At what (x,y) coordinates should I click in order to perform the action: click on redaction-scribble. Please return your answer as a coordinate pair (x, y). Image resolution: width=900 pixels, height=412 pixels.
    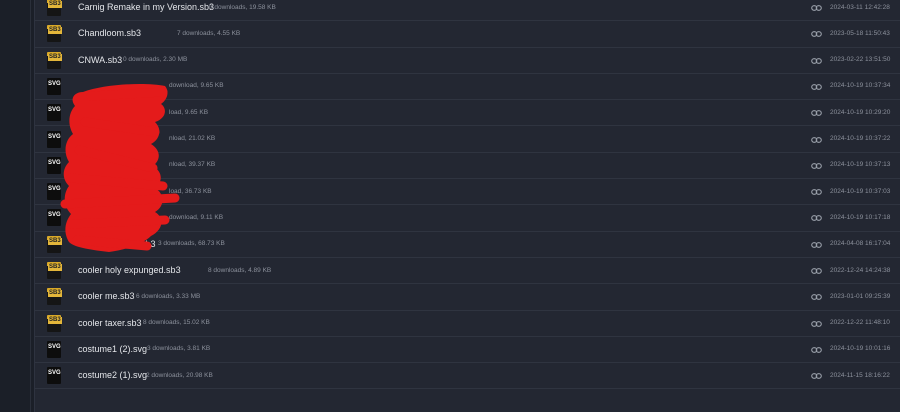
    Looking at the image, I should click on (120, 168).